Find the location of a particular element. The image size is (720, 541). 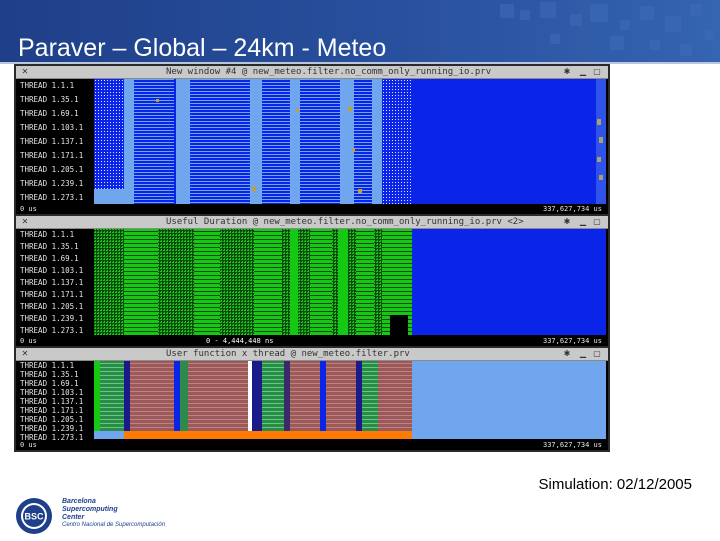

logo-line: Supercomputing is located at coordinates (90, 509).